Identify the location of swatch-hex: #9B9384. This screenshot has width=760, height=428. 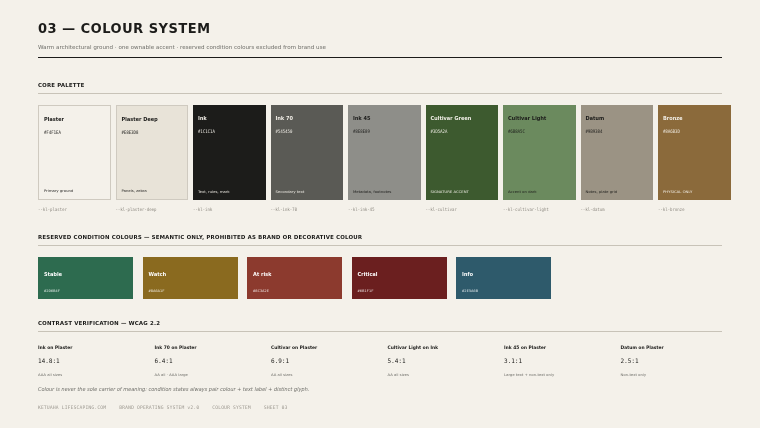
(594, 131).